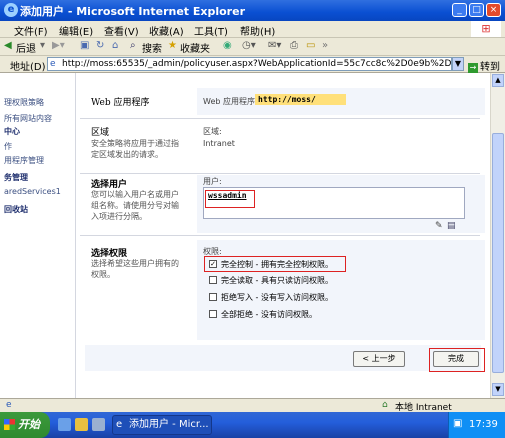  What do you see at coordinates (172, 45) in the screenshot?
I see `favorites-star-icon: ★` at bounding box center [172, 45].